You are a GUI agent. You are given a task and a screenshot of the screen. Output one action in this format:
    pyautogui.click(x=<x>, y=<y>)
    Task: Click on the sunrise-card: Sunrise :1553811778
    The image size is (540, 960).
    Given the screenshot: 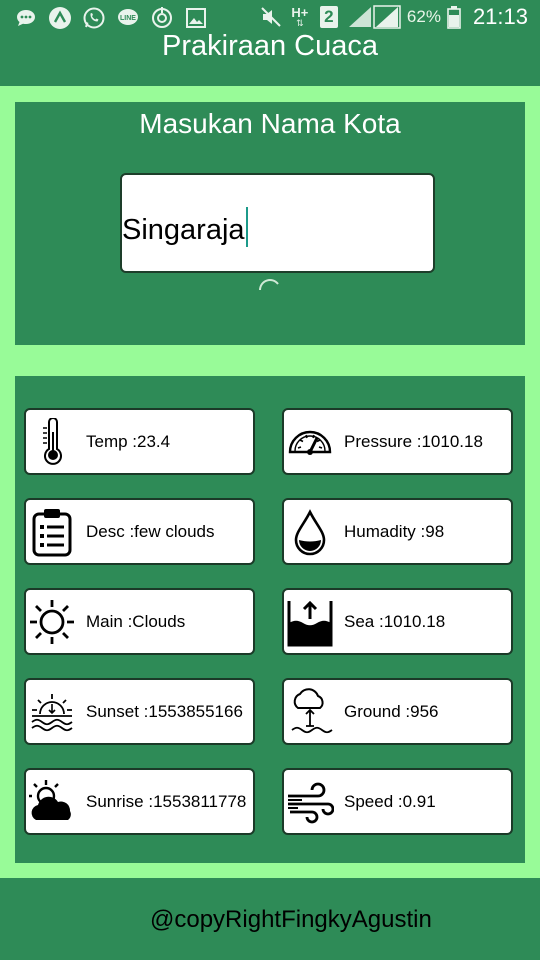 What is the action you would take?
    pyautogui.click(x=139, y=801)
    